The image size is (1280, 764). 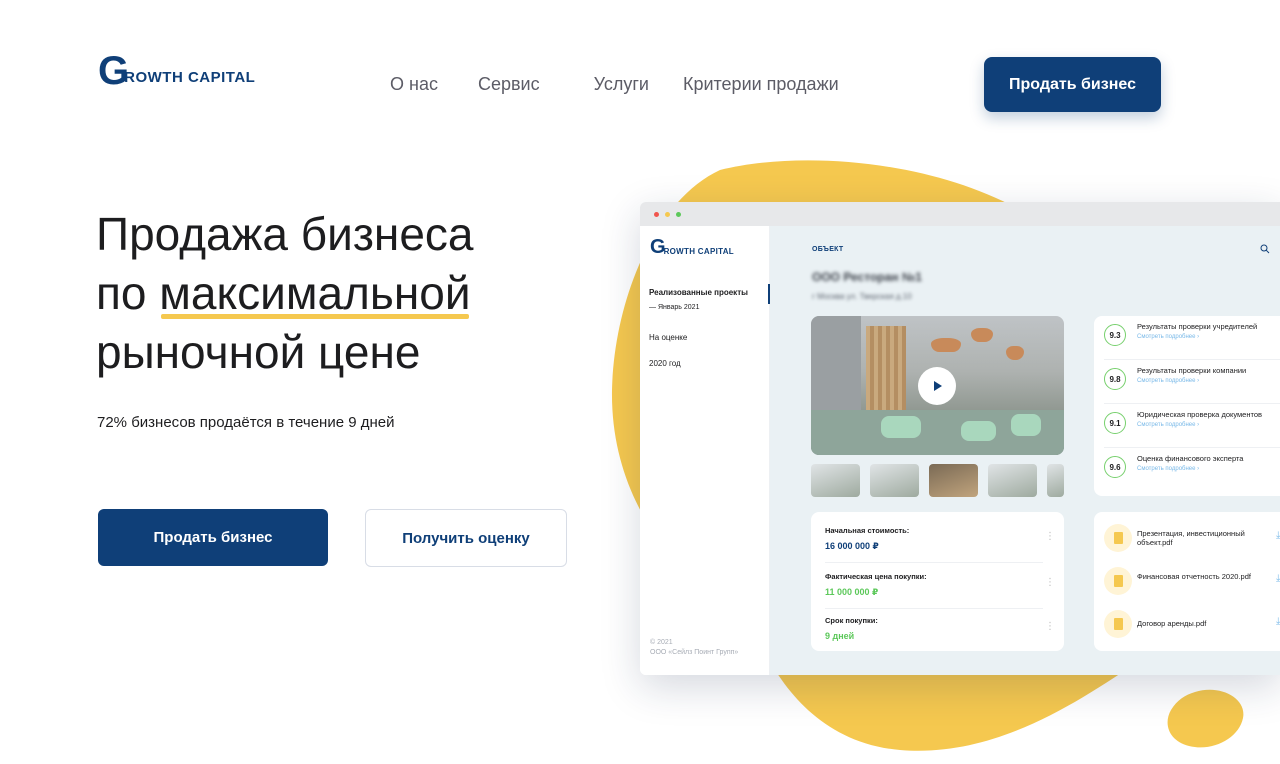 I want to click on object-video, so click(x=937, y=385).